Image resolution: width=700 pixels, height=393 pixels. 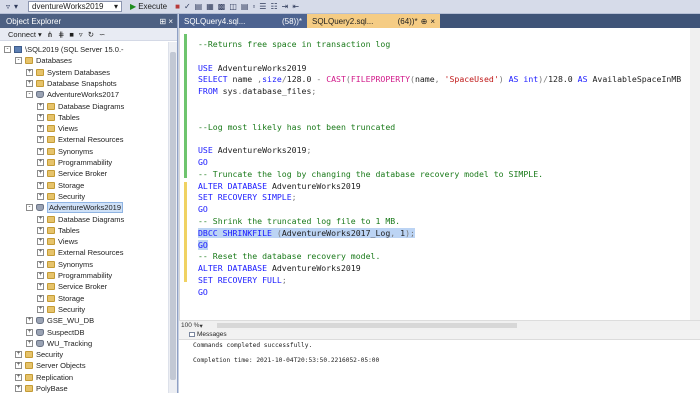 I want to click on pin-icon: ⊕, so click(x=424, y=21).